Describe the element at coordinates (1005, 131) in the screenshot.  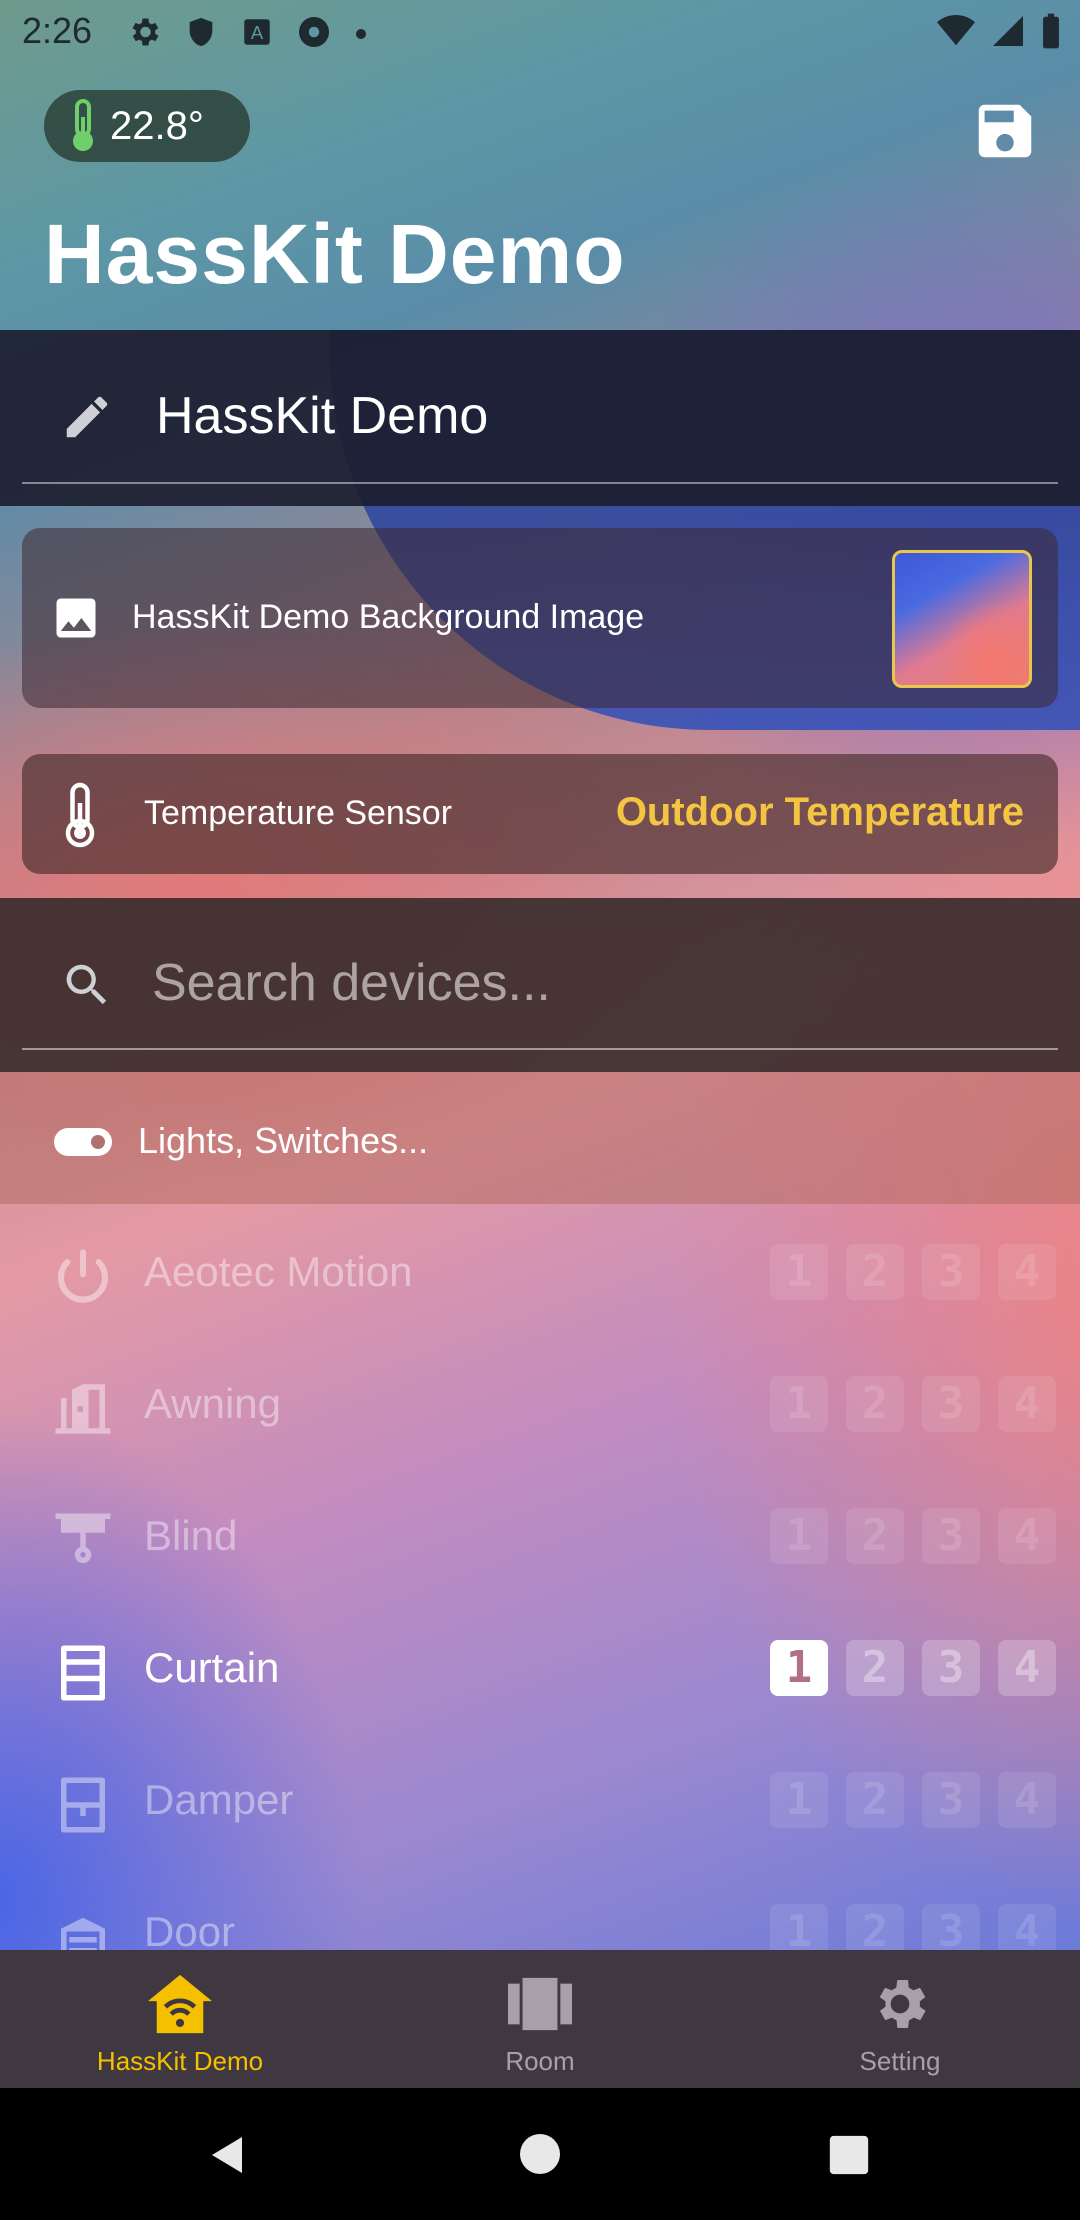
I see `save-icon` at that location.